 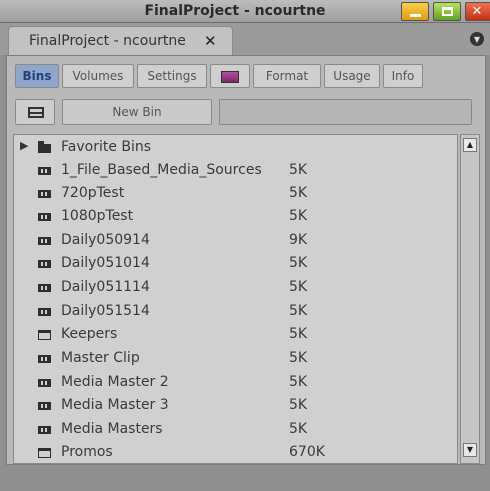 I want to click on list-item: 1_File_Based_Media_Sources 5K, so click(x=234, y=170).